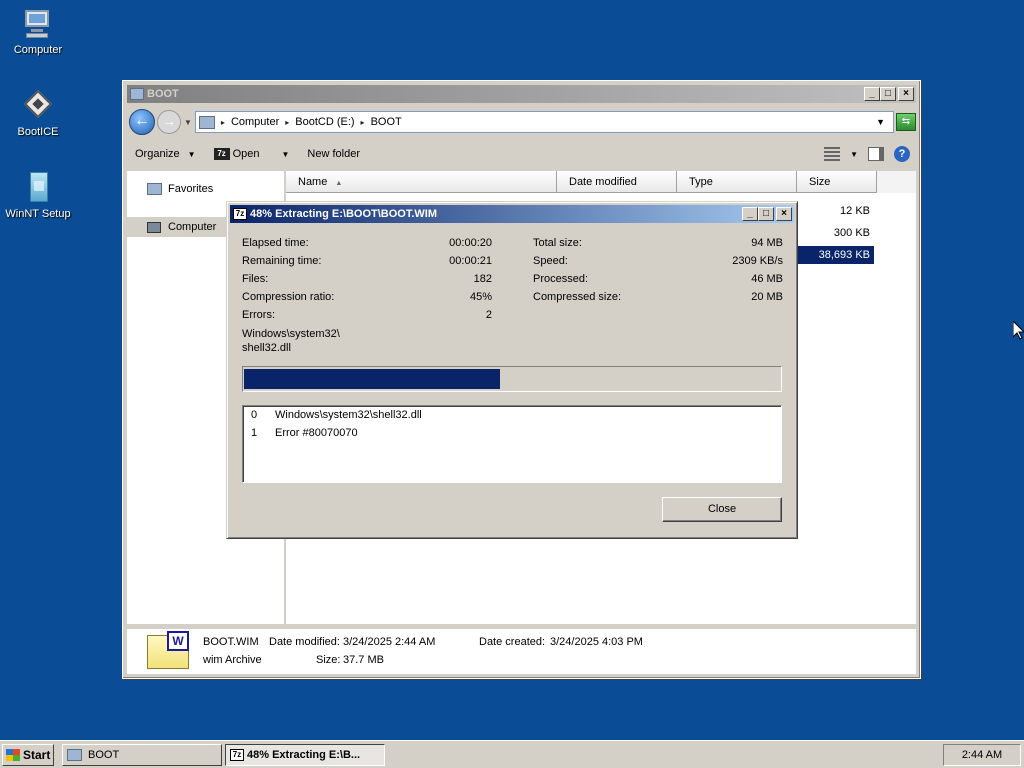 This screenshot has height=768, width=1024. Describe the element at coordinates (232, 660) in the screenshot. I see `details-filetype: wim Archive` at that location.